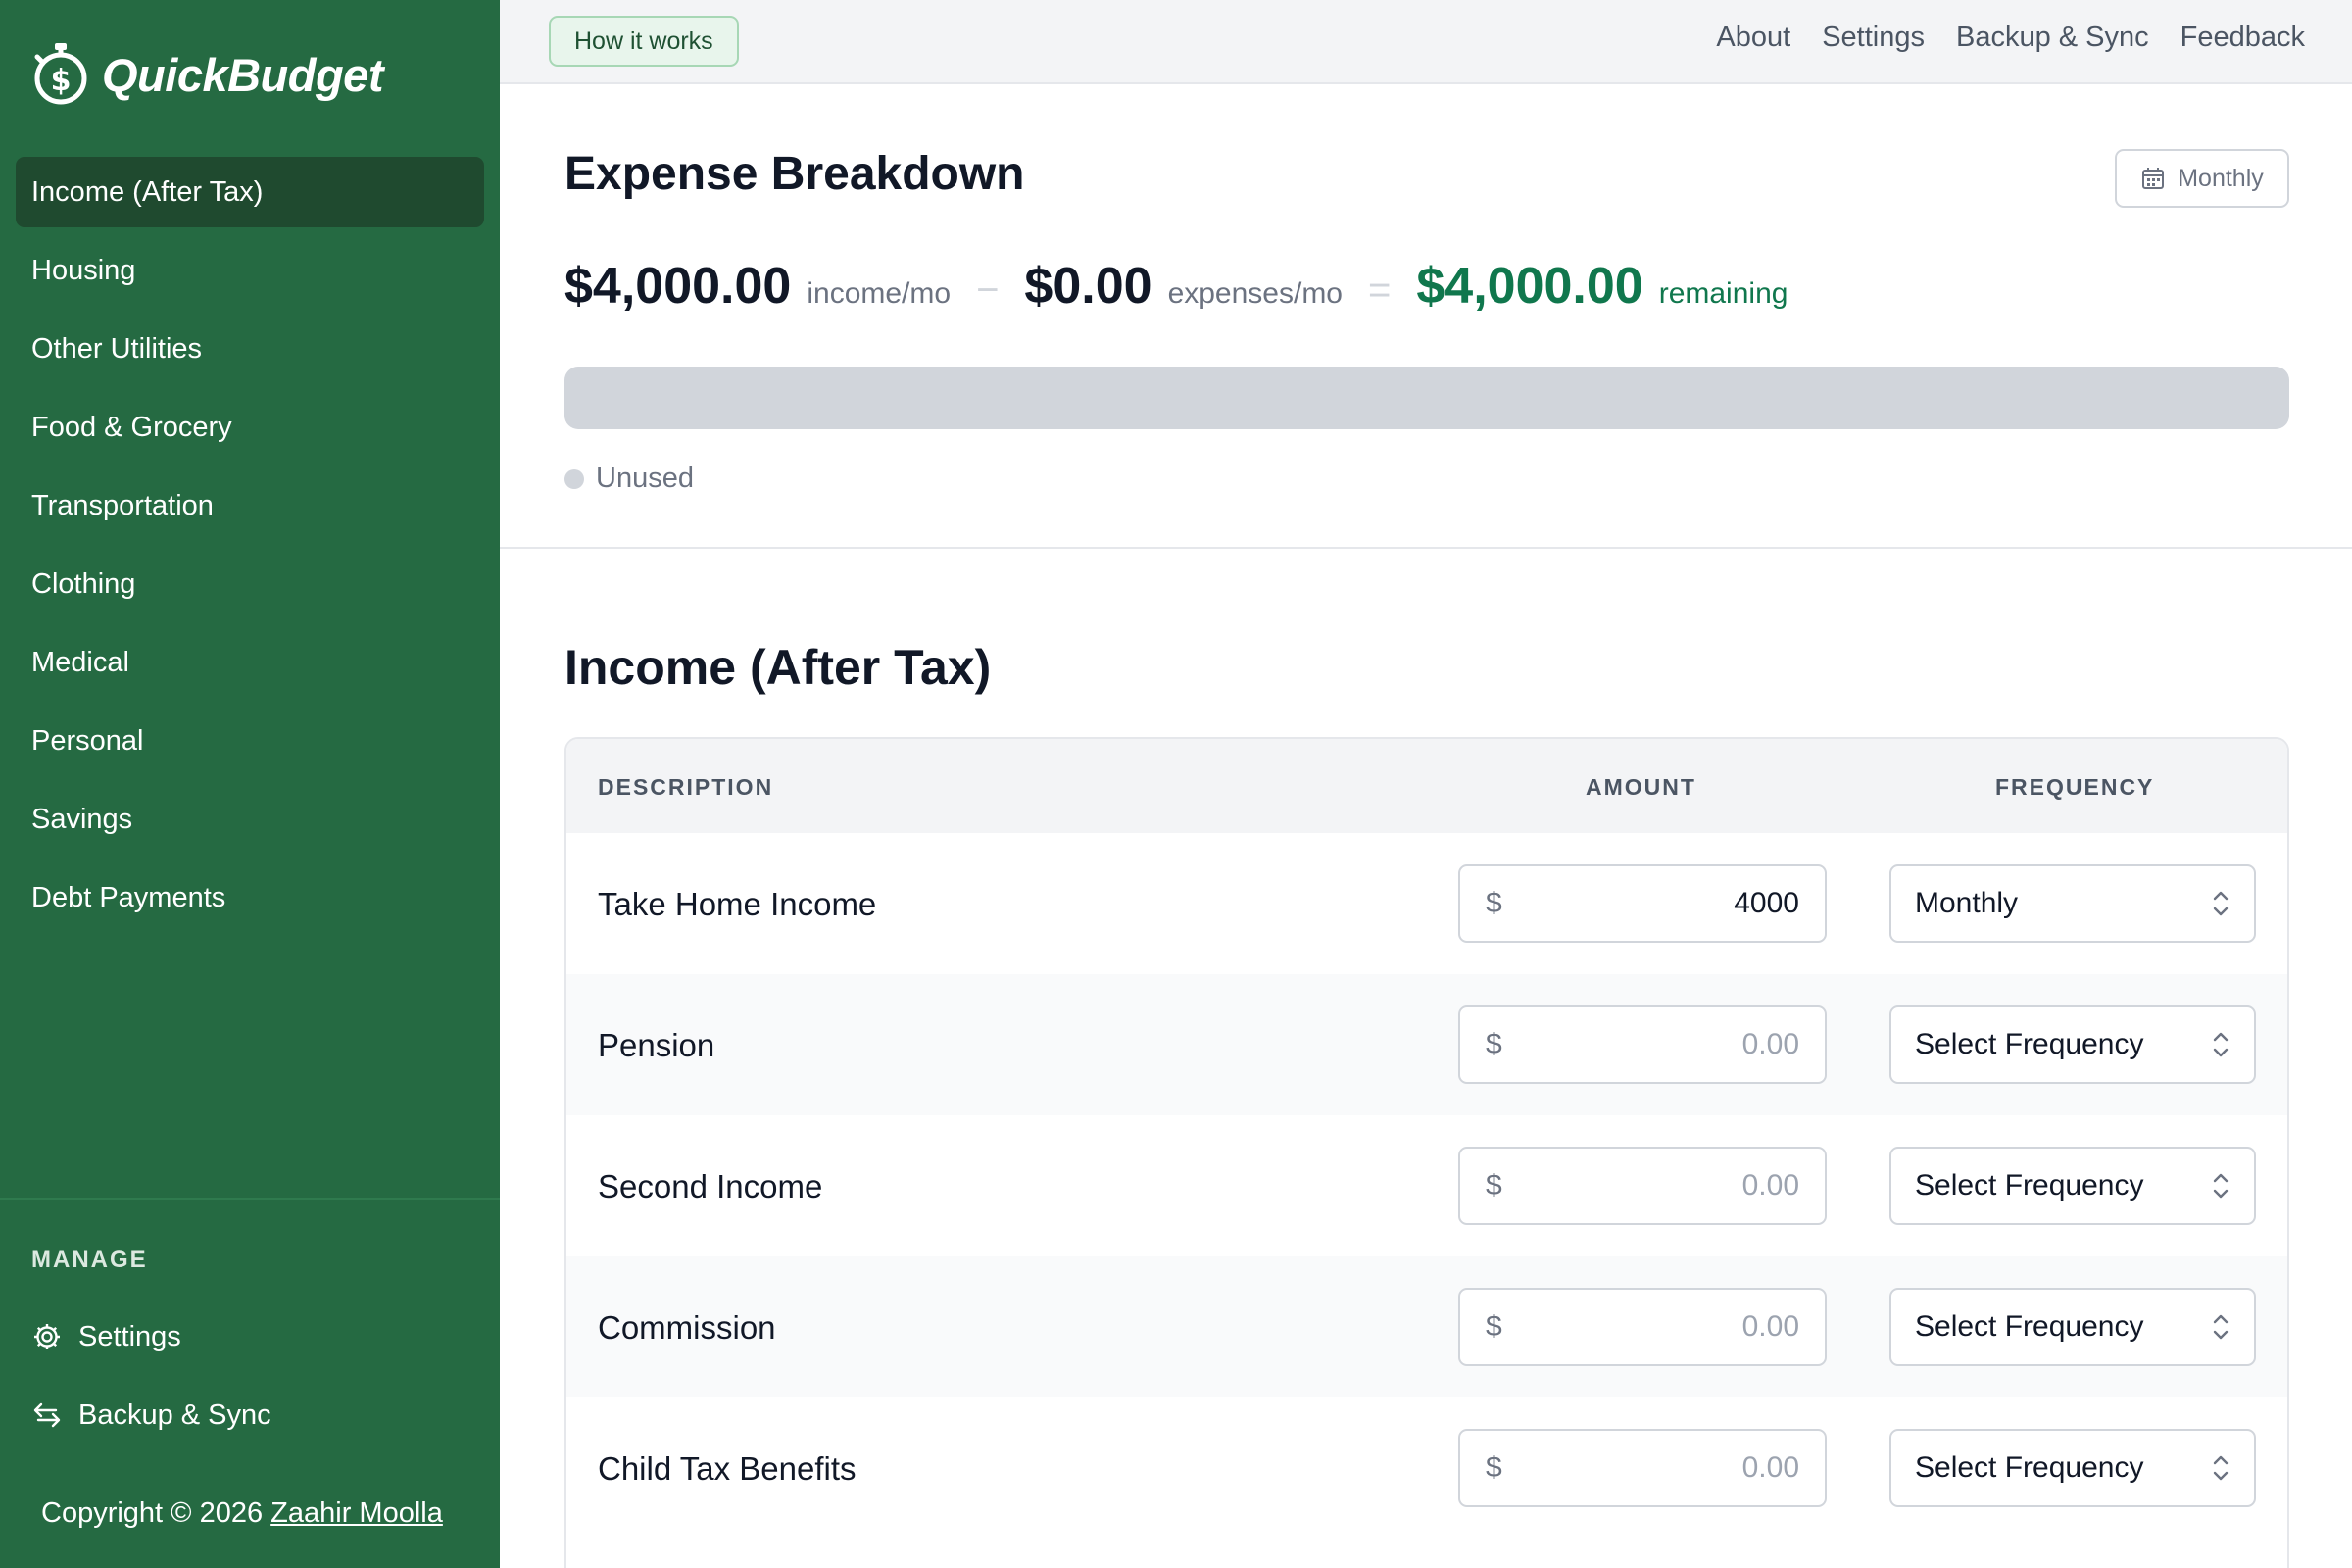 This screenshot has width=2352, height=1568. Describe the element at coordinates (794, 174) in the screenshot. I see `breakdown-title: Expense Breakdown` at that location.